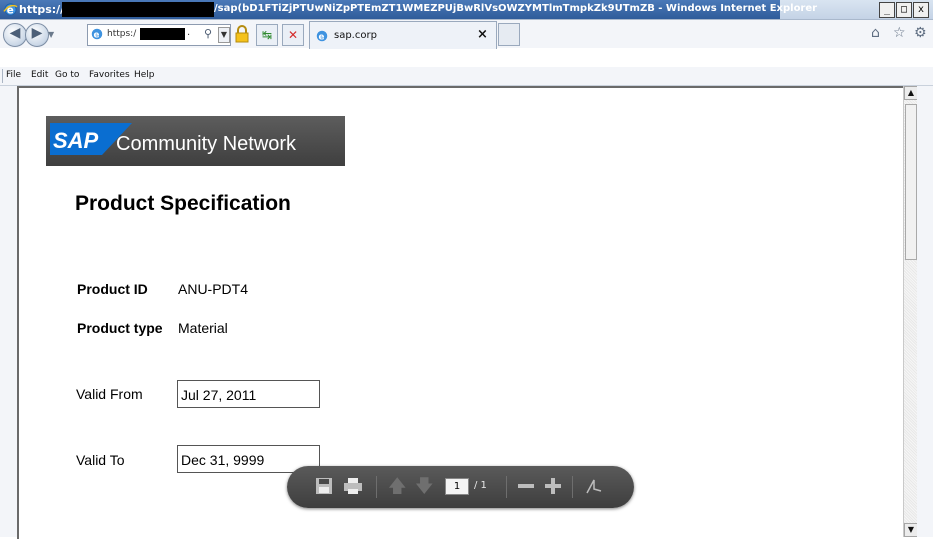  What do you see at coordinates (248, 394) in the screenshot?
I see `valid-from-field: Jul 27, 2011` at bounding box center [248, 394].